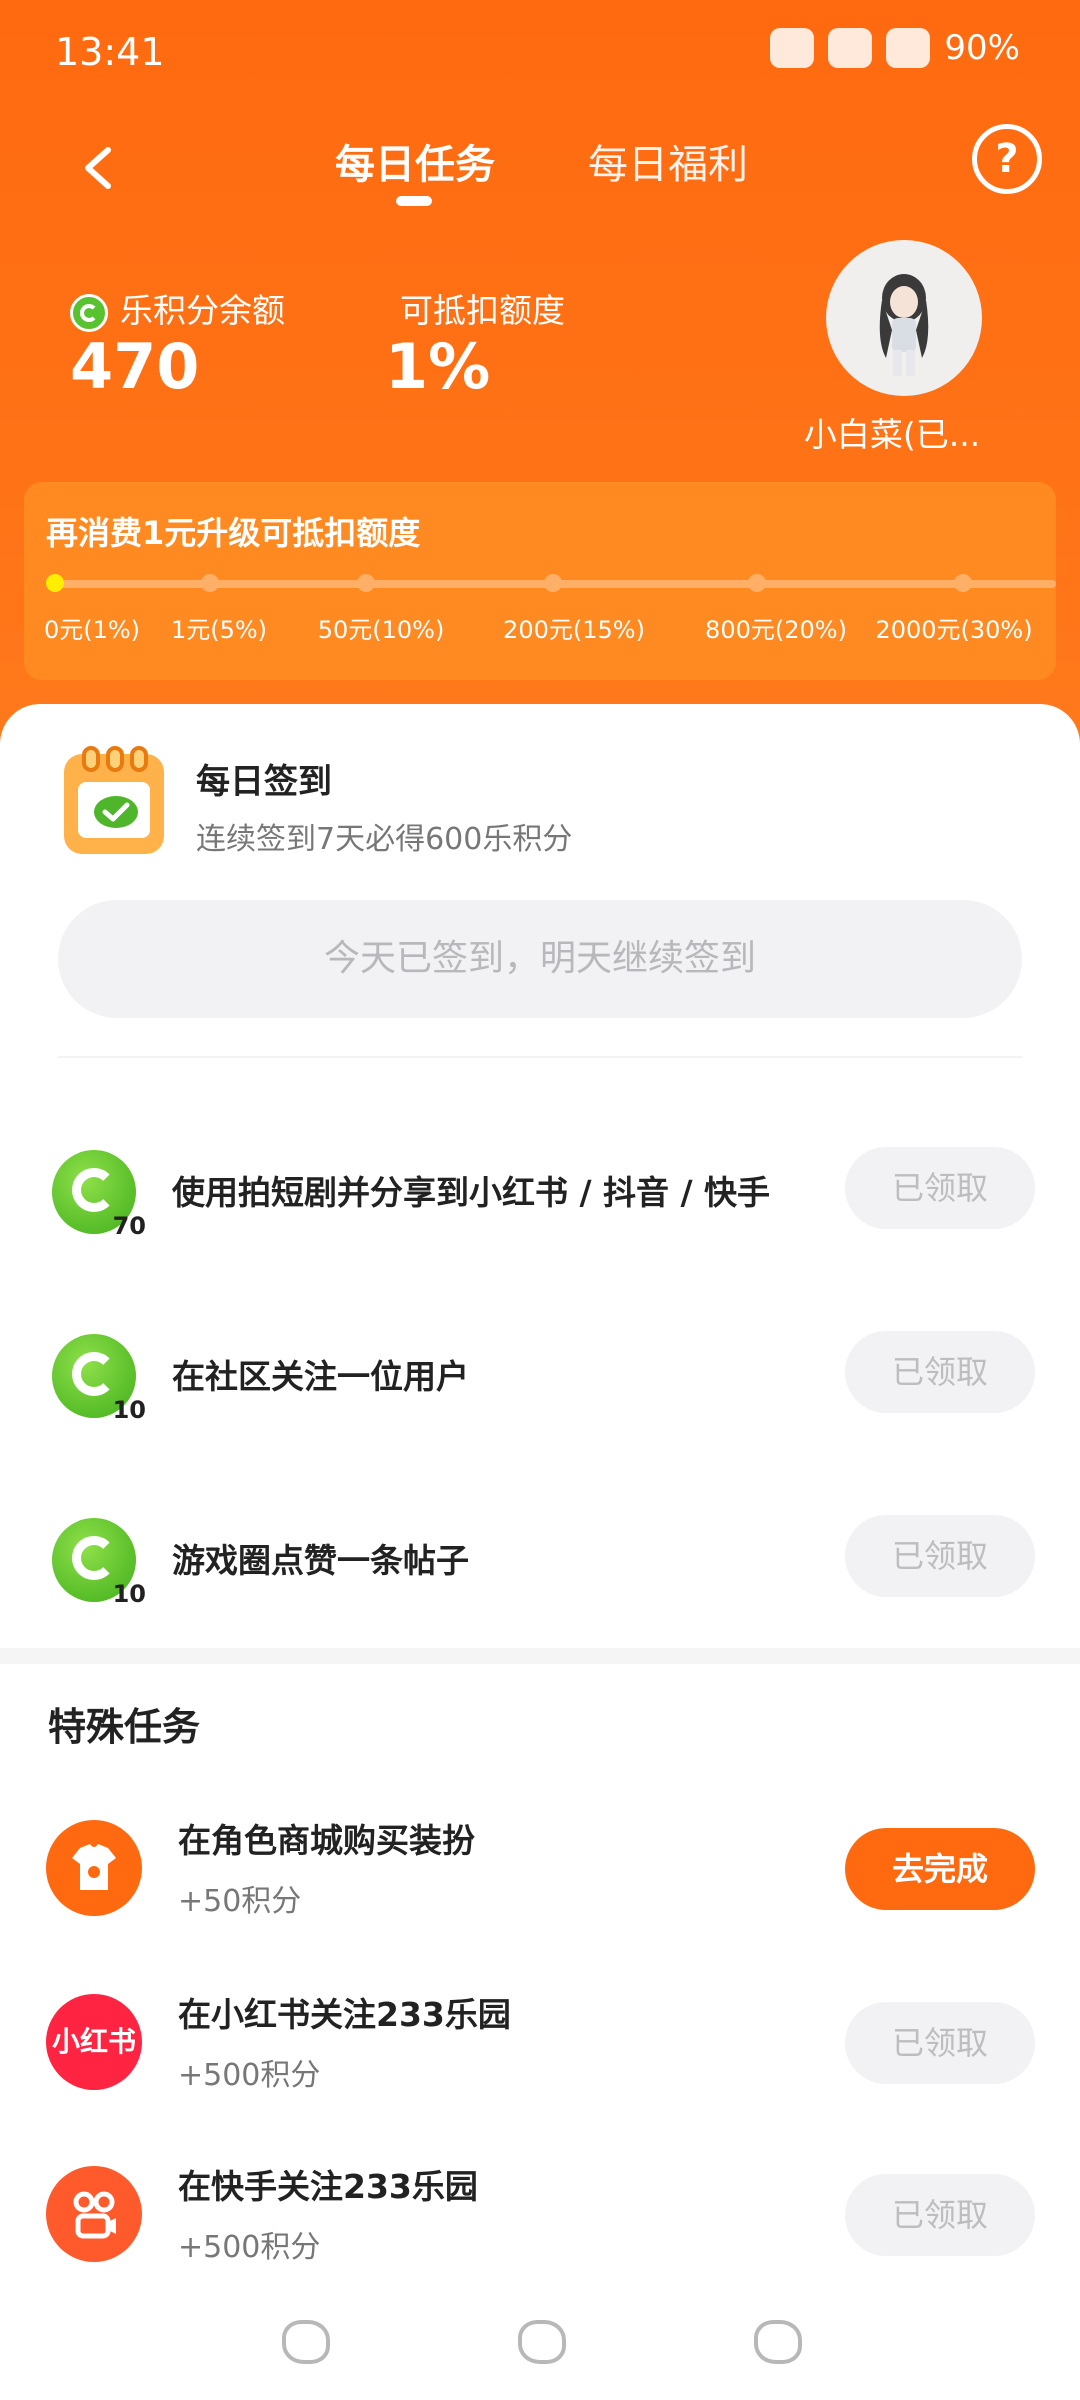  Describe the element at coordinates (776, 630) in the screenshot. I see `level-tick-label: 800元(20%)` at that location.